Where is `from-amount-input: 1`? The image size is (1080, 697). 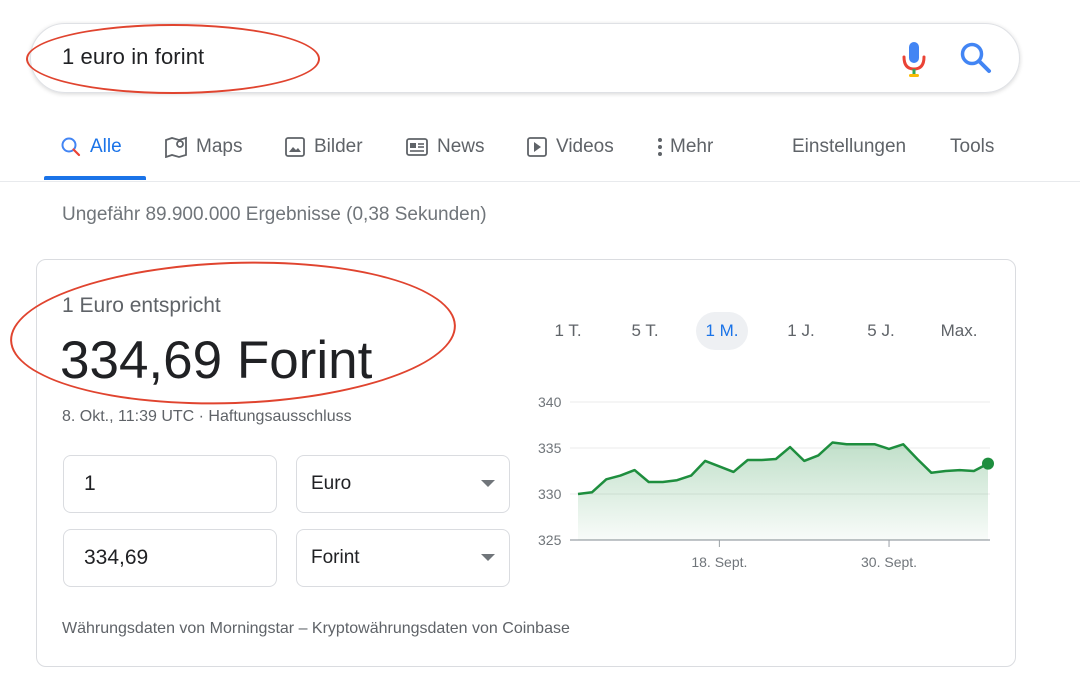 from-amount-input: 1 is located at coordinates (170, 484).